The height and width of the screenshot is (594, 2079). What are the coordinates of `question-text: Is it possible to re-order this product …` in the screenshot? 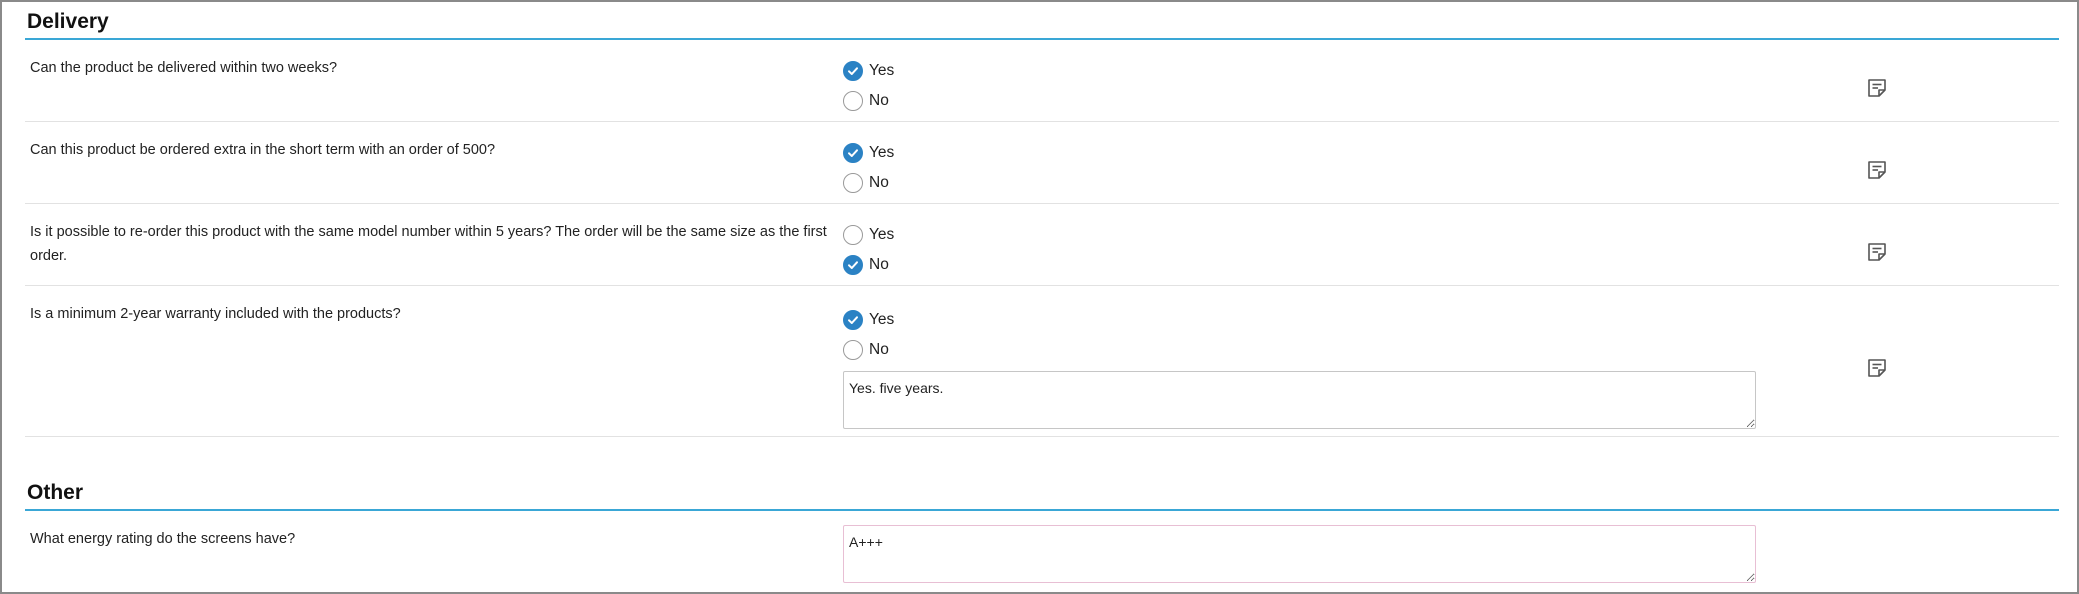 It's located at (428, 244).